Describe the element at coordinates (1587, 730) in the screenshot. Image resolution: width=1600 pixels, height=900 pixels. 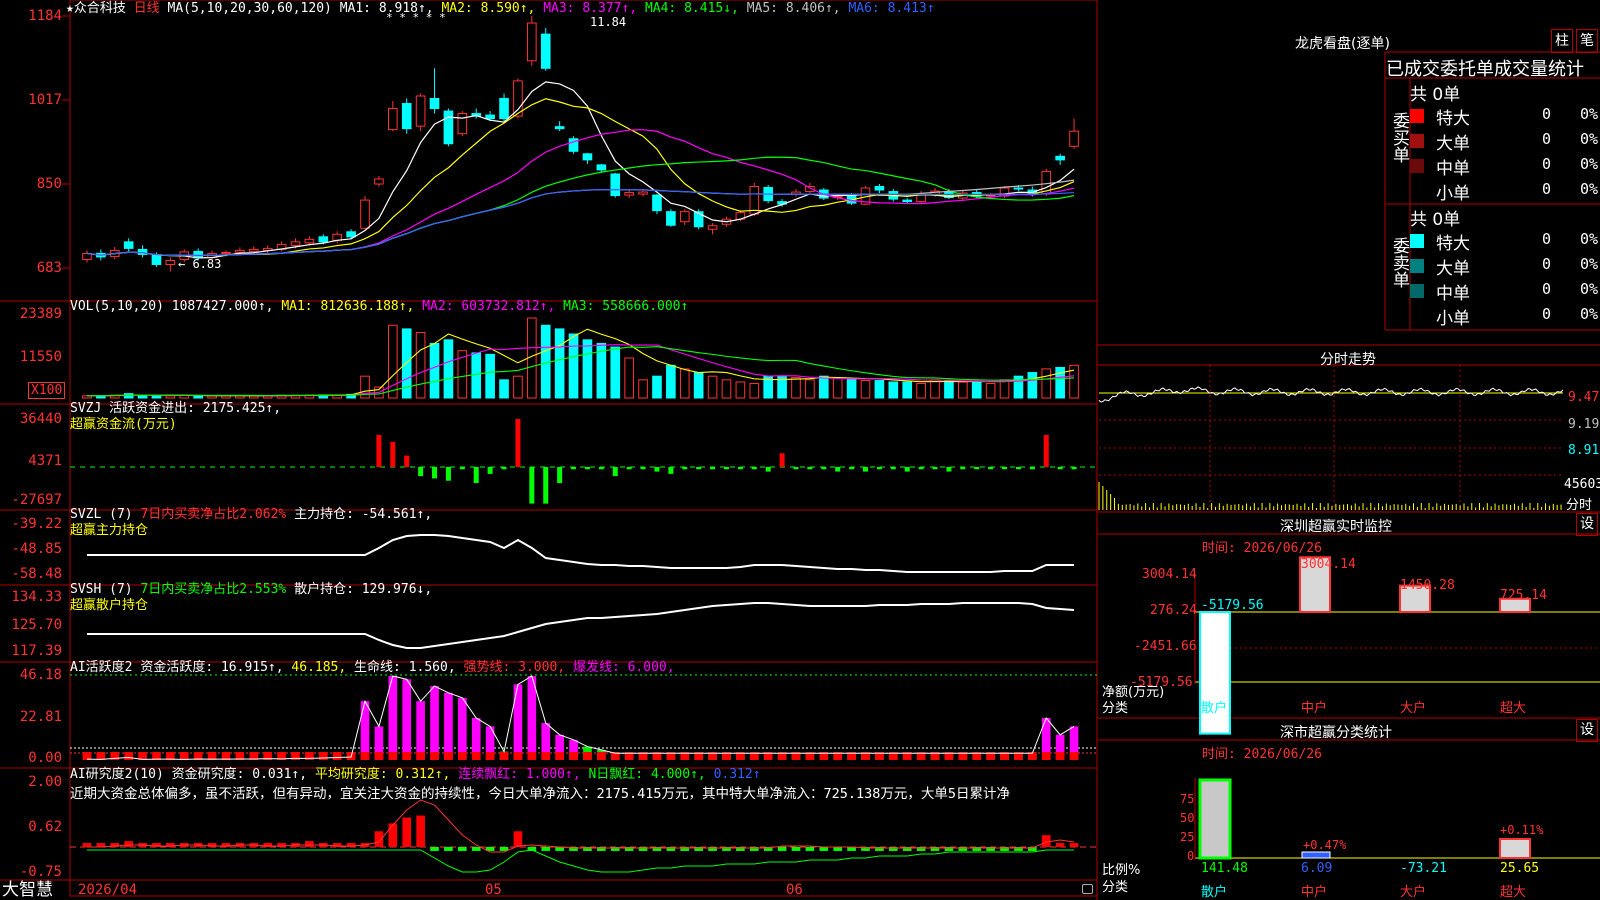
I see `sz-class-settings-button: 设` at that location.